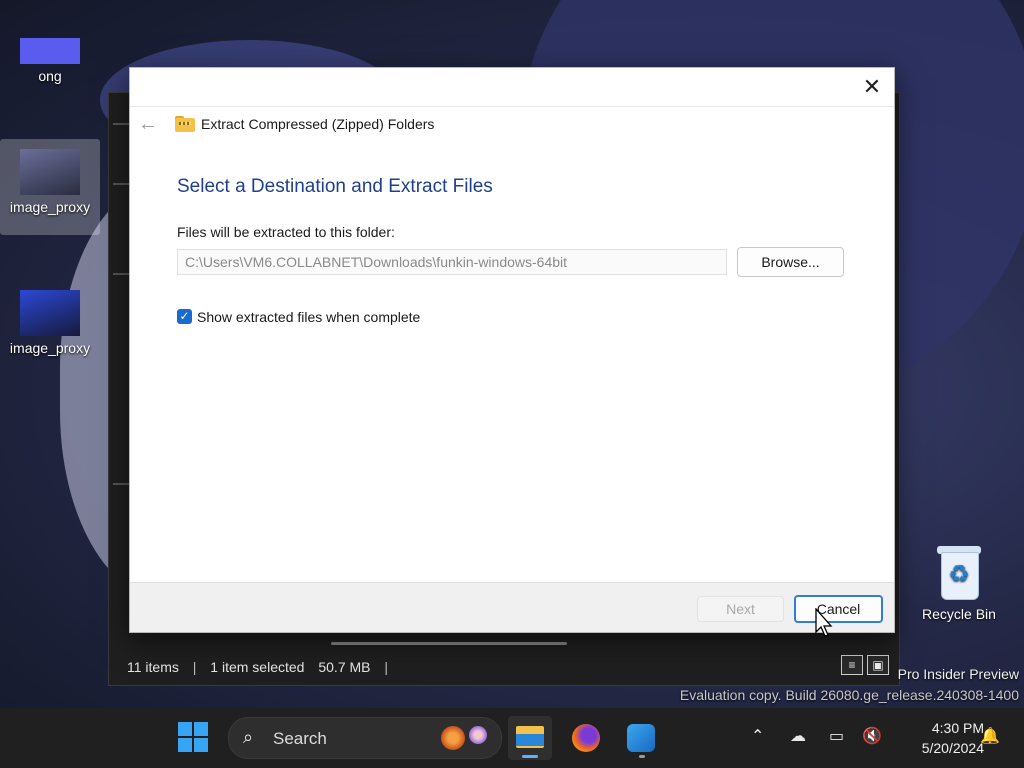 The width and height of the screenshot is (1024, 768). Describe the element at coordinates (512, 607) in the screenshot. I see `wizard-footer: Next Cancel` at that location.